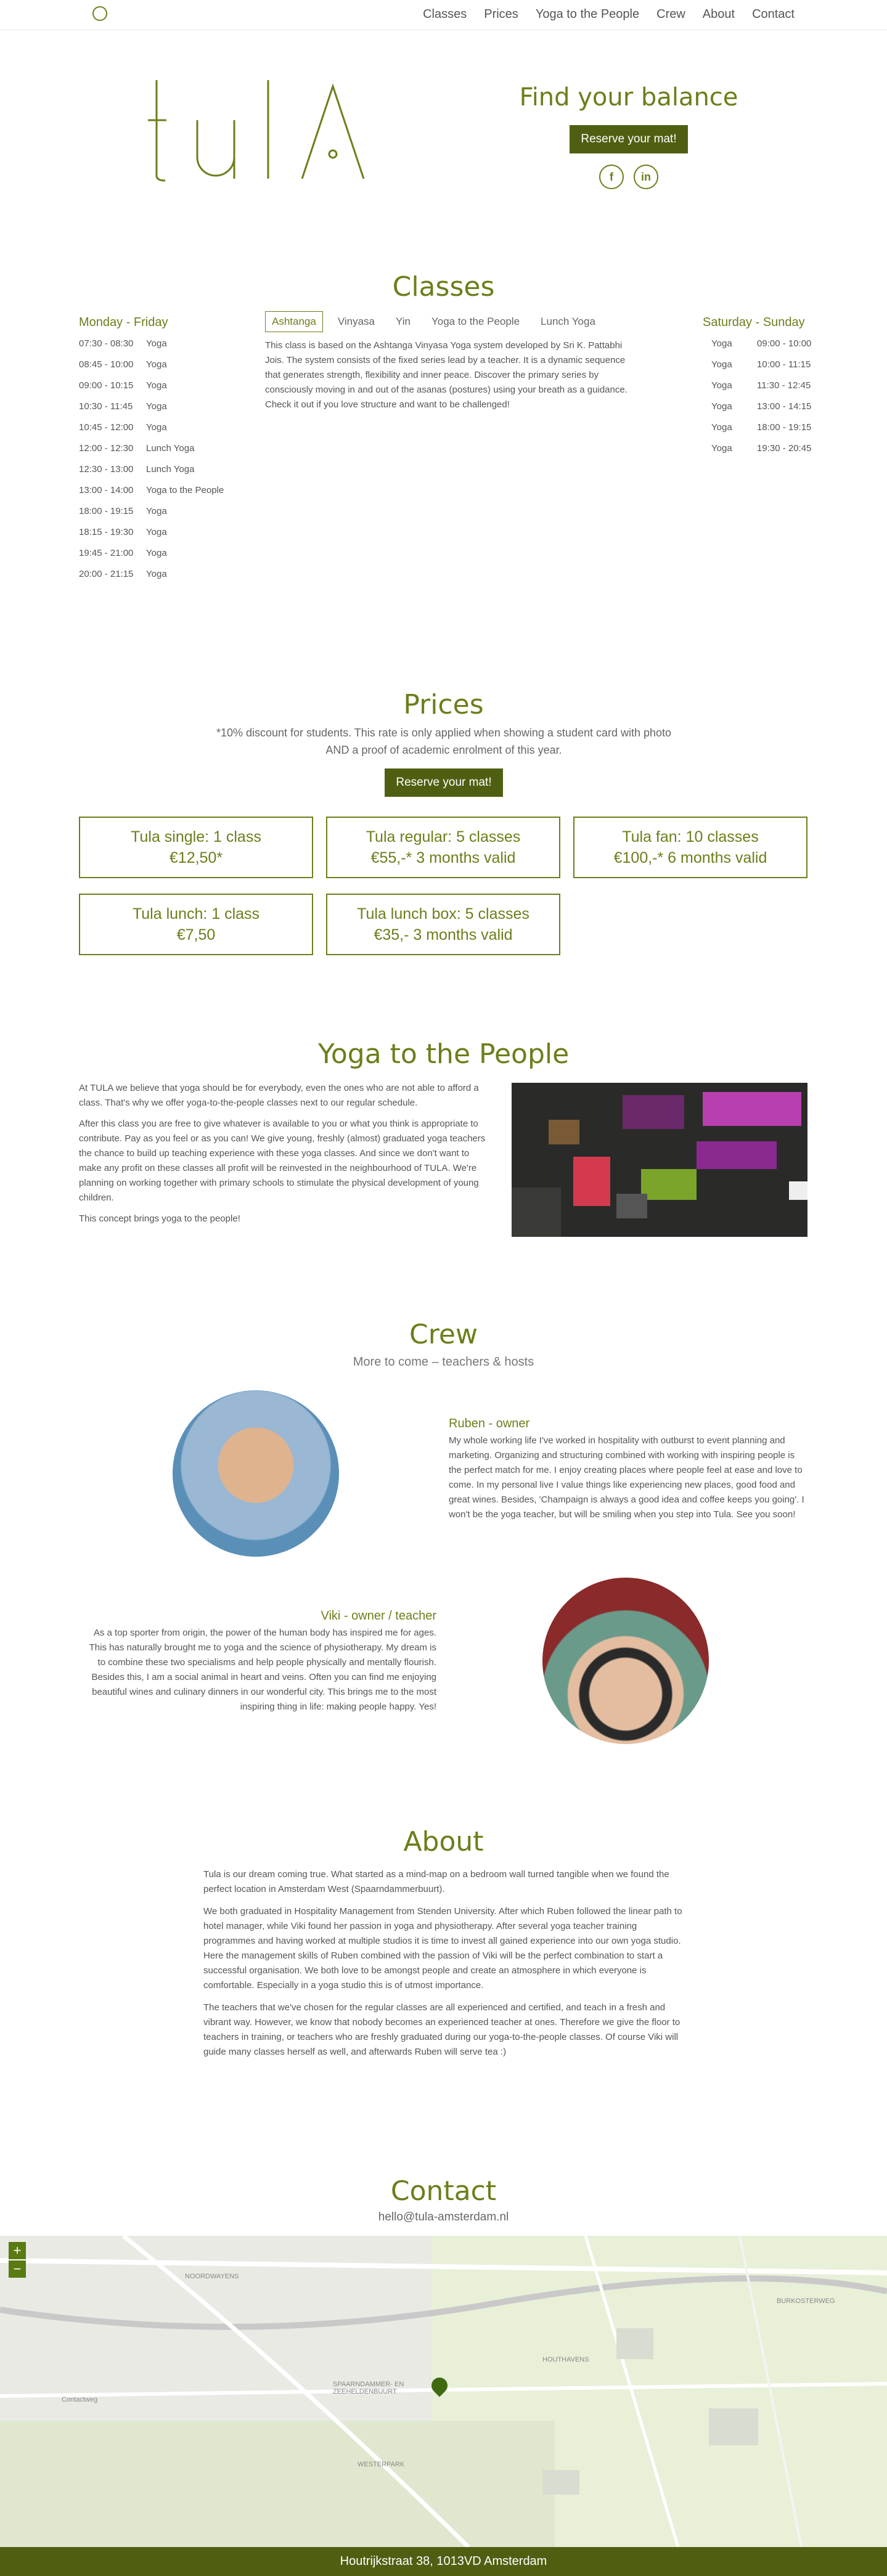 The image size is (887, 2576). Describe the element at coordinates (106, 448) in the screenshot. I see `class-time: 12:00 - 12:30` at that location.